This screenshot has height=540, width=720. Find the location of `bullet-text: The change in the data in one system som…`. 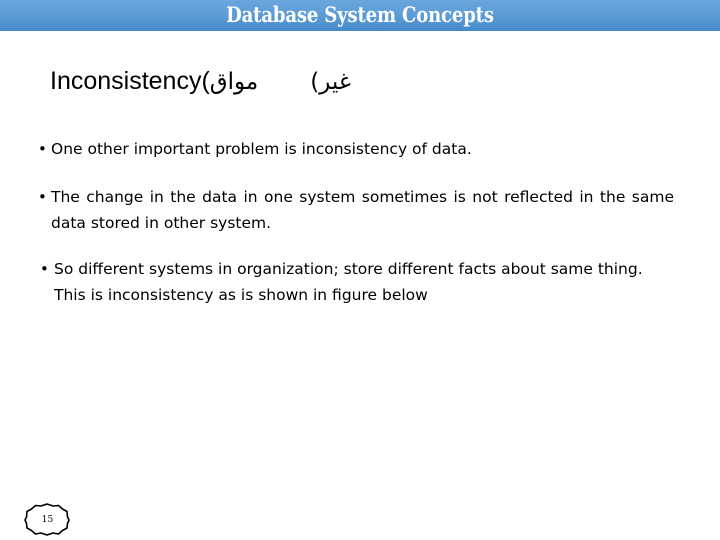

bullet-text: The change in the data in one system som… is located at coordinates (362, 210).